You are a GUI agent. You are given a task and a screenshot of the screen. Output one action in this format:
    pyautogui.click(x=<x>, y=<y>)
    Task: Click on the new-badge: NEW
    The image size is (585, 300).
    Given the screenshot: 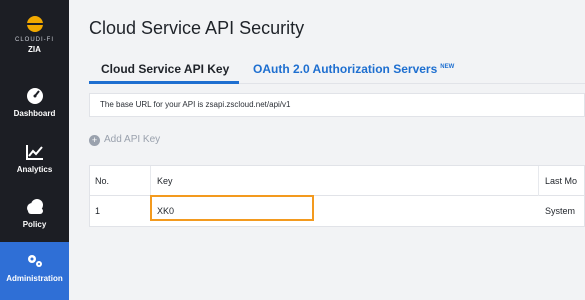 What is the action you would take?
    pyautogui.click(x=447, y=67)
    